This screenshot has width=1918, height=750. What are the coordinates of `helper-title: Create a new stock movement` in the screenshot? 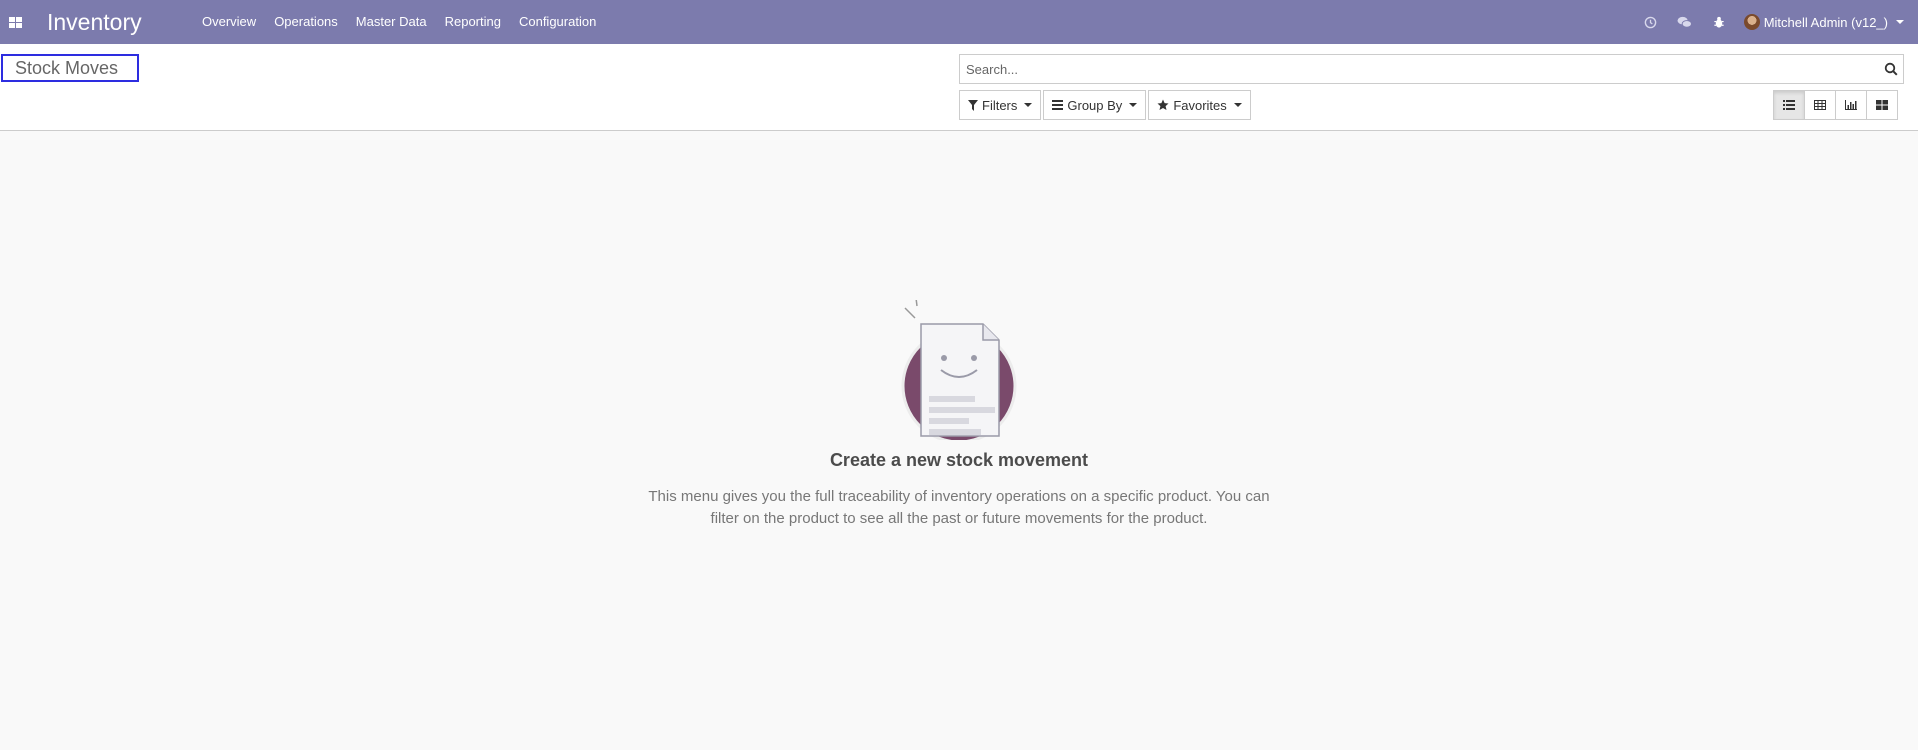 It's located at (959, 460).